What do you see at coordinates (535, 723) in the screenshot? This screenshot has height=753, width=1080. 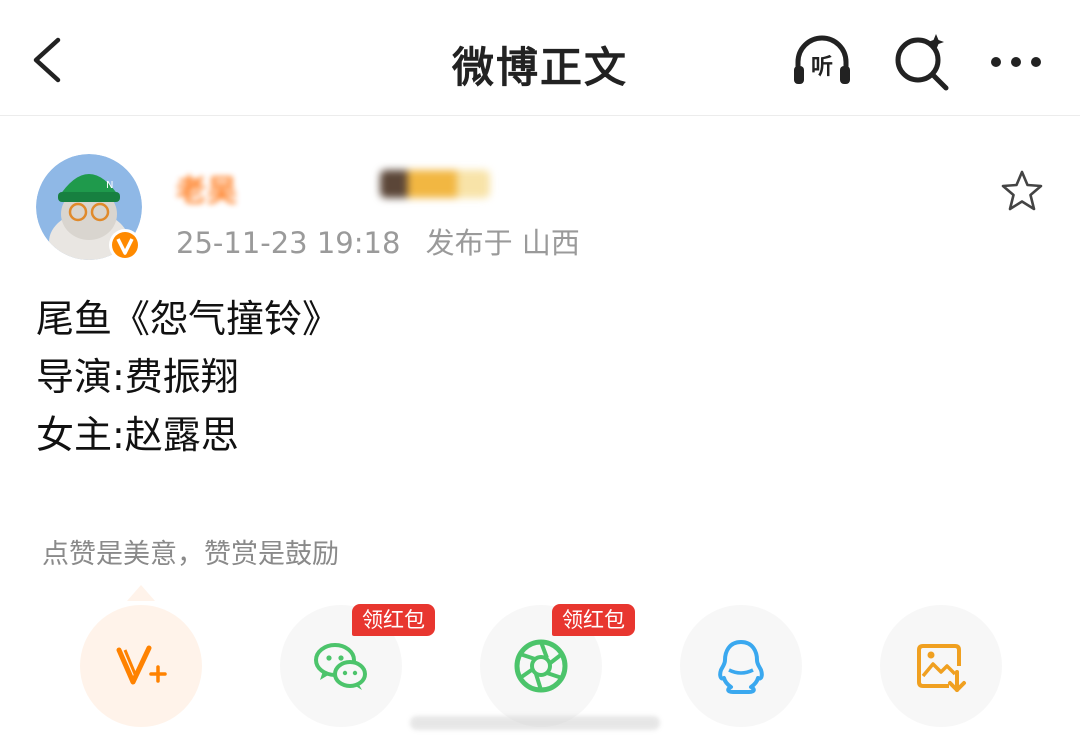 I see `watermark-graphic` at bounding box center [535, 723].